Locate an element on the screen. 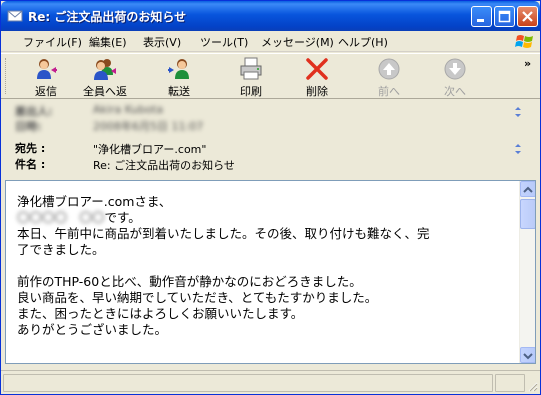 The height and width of the screenshot is (395, 541). body-line-2: 〇〇〇〇 〇〇です。 is located at coordinates (262, 218).